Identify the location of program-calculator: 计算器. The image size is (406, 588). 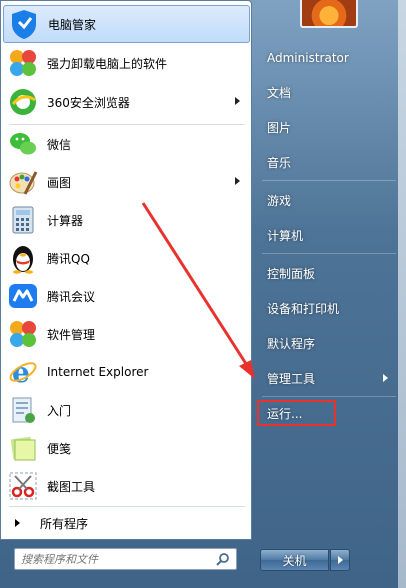
(126, 220).